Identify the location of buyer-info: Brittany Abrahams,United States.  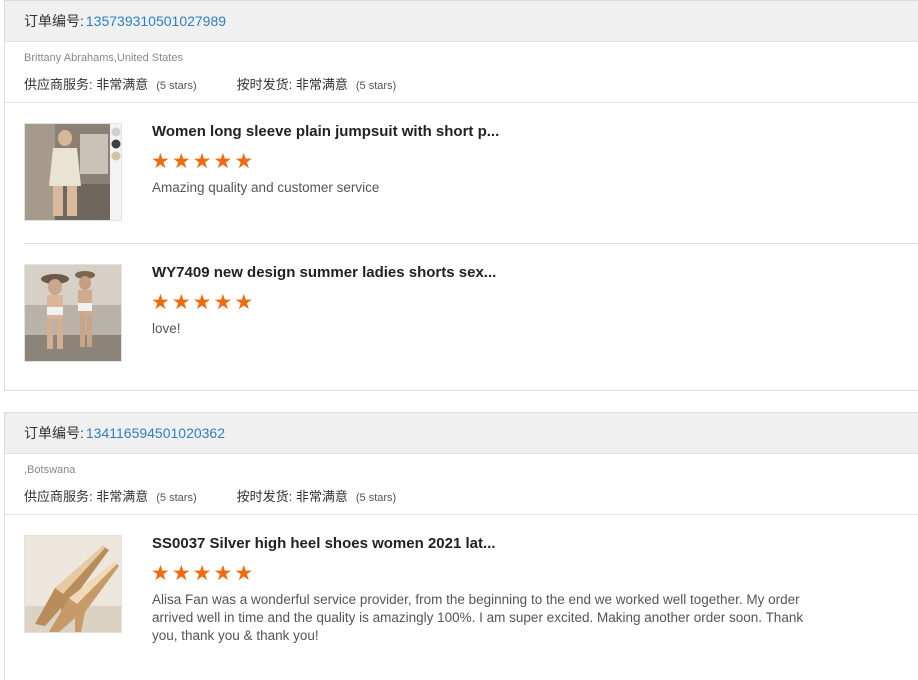
(103, 58).